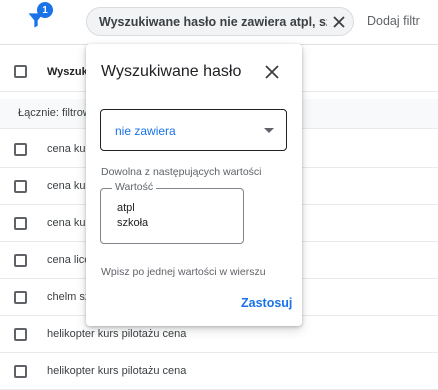 This screenshot has height=390, width=438. I want to click on add-filter-button: Dodaj filtr, so click(393, 21).